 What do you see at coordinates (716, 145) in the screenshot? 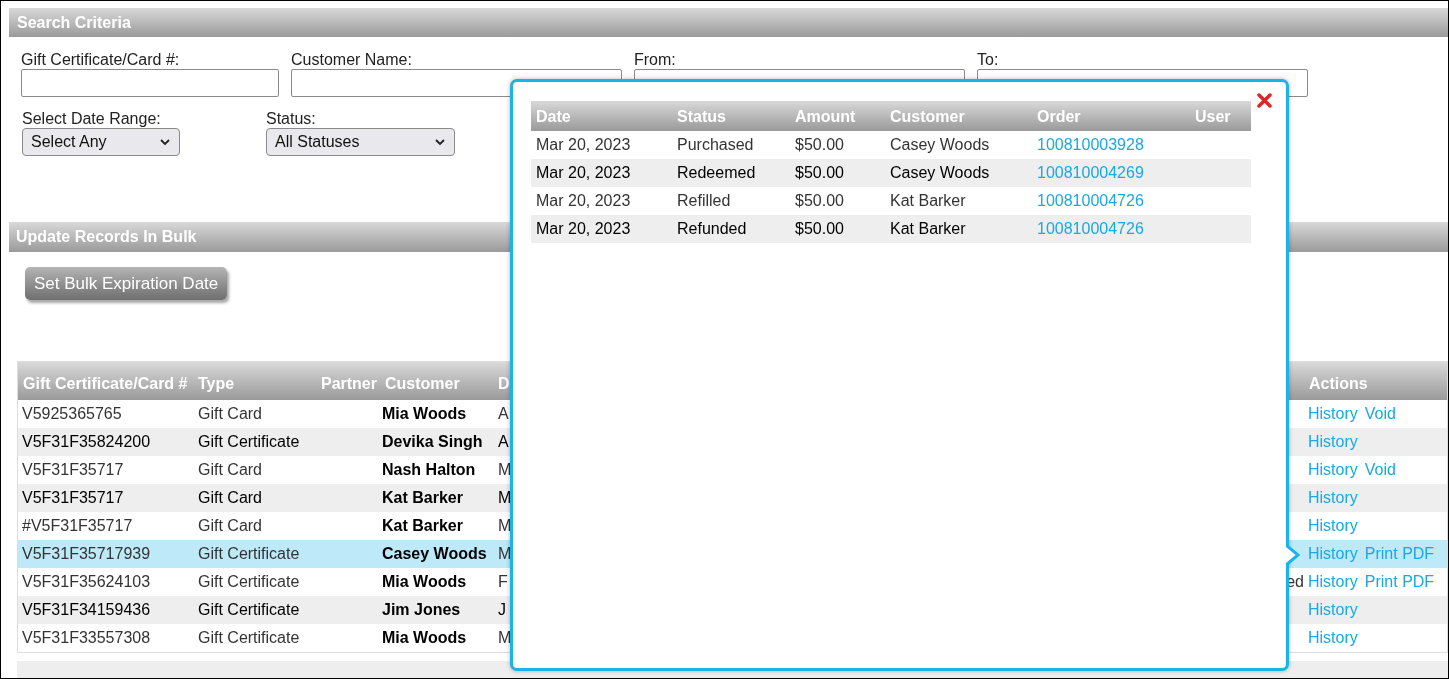
I see `table-cell-text: Purchased` at bounding box center [716, 145].